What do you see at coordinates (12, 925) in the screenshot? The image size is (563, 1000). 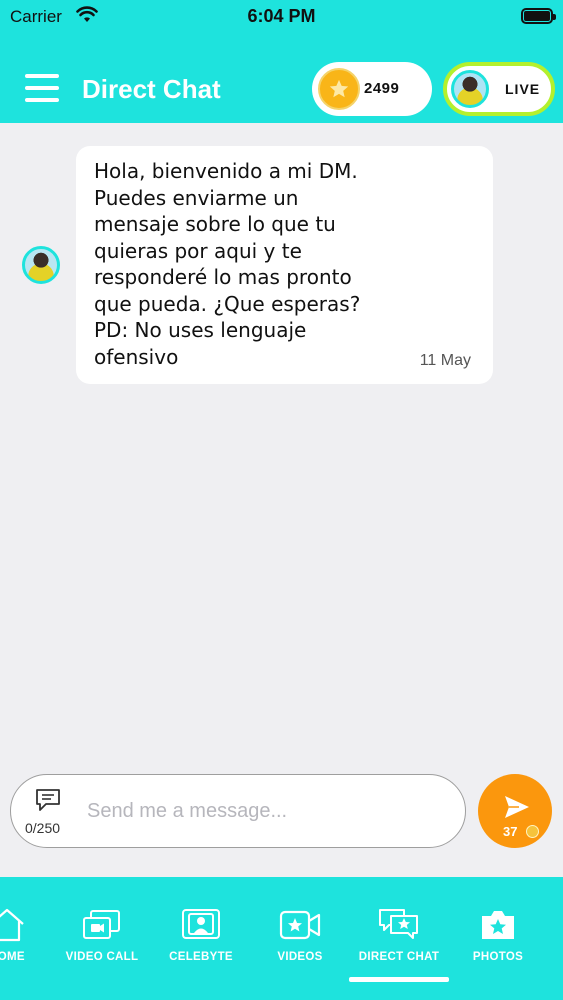 I see `home-icon` at bounding box center [12, 925].